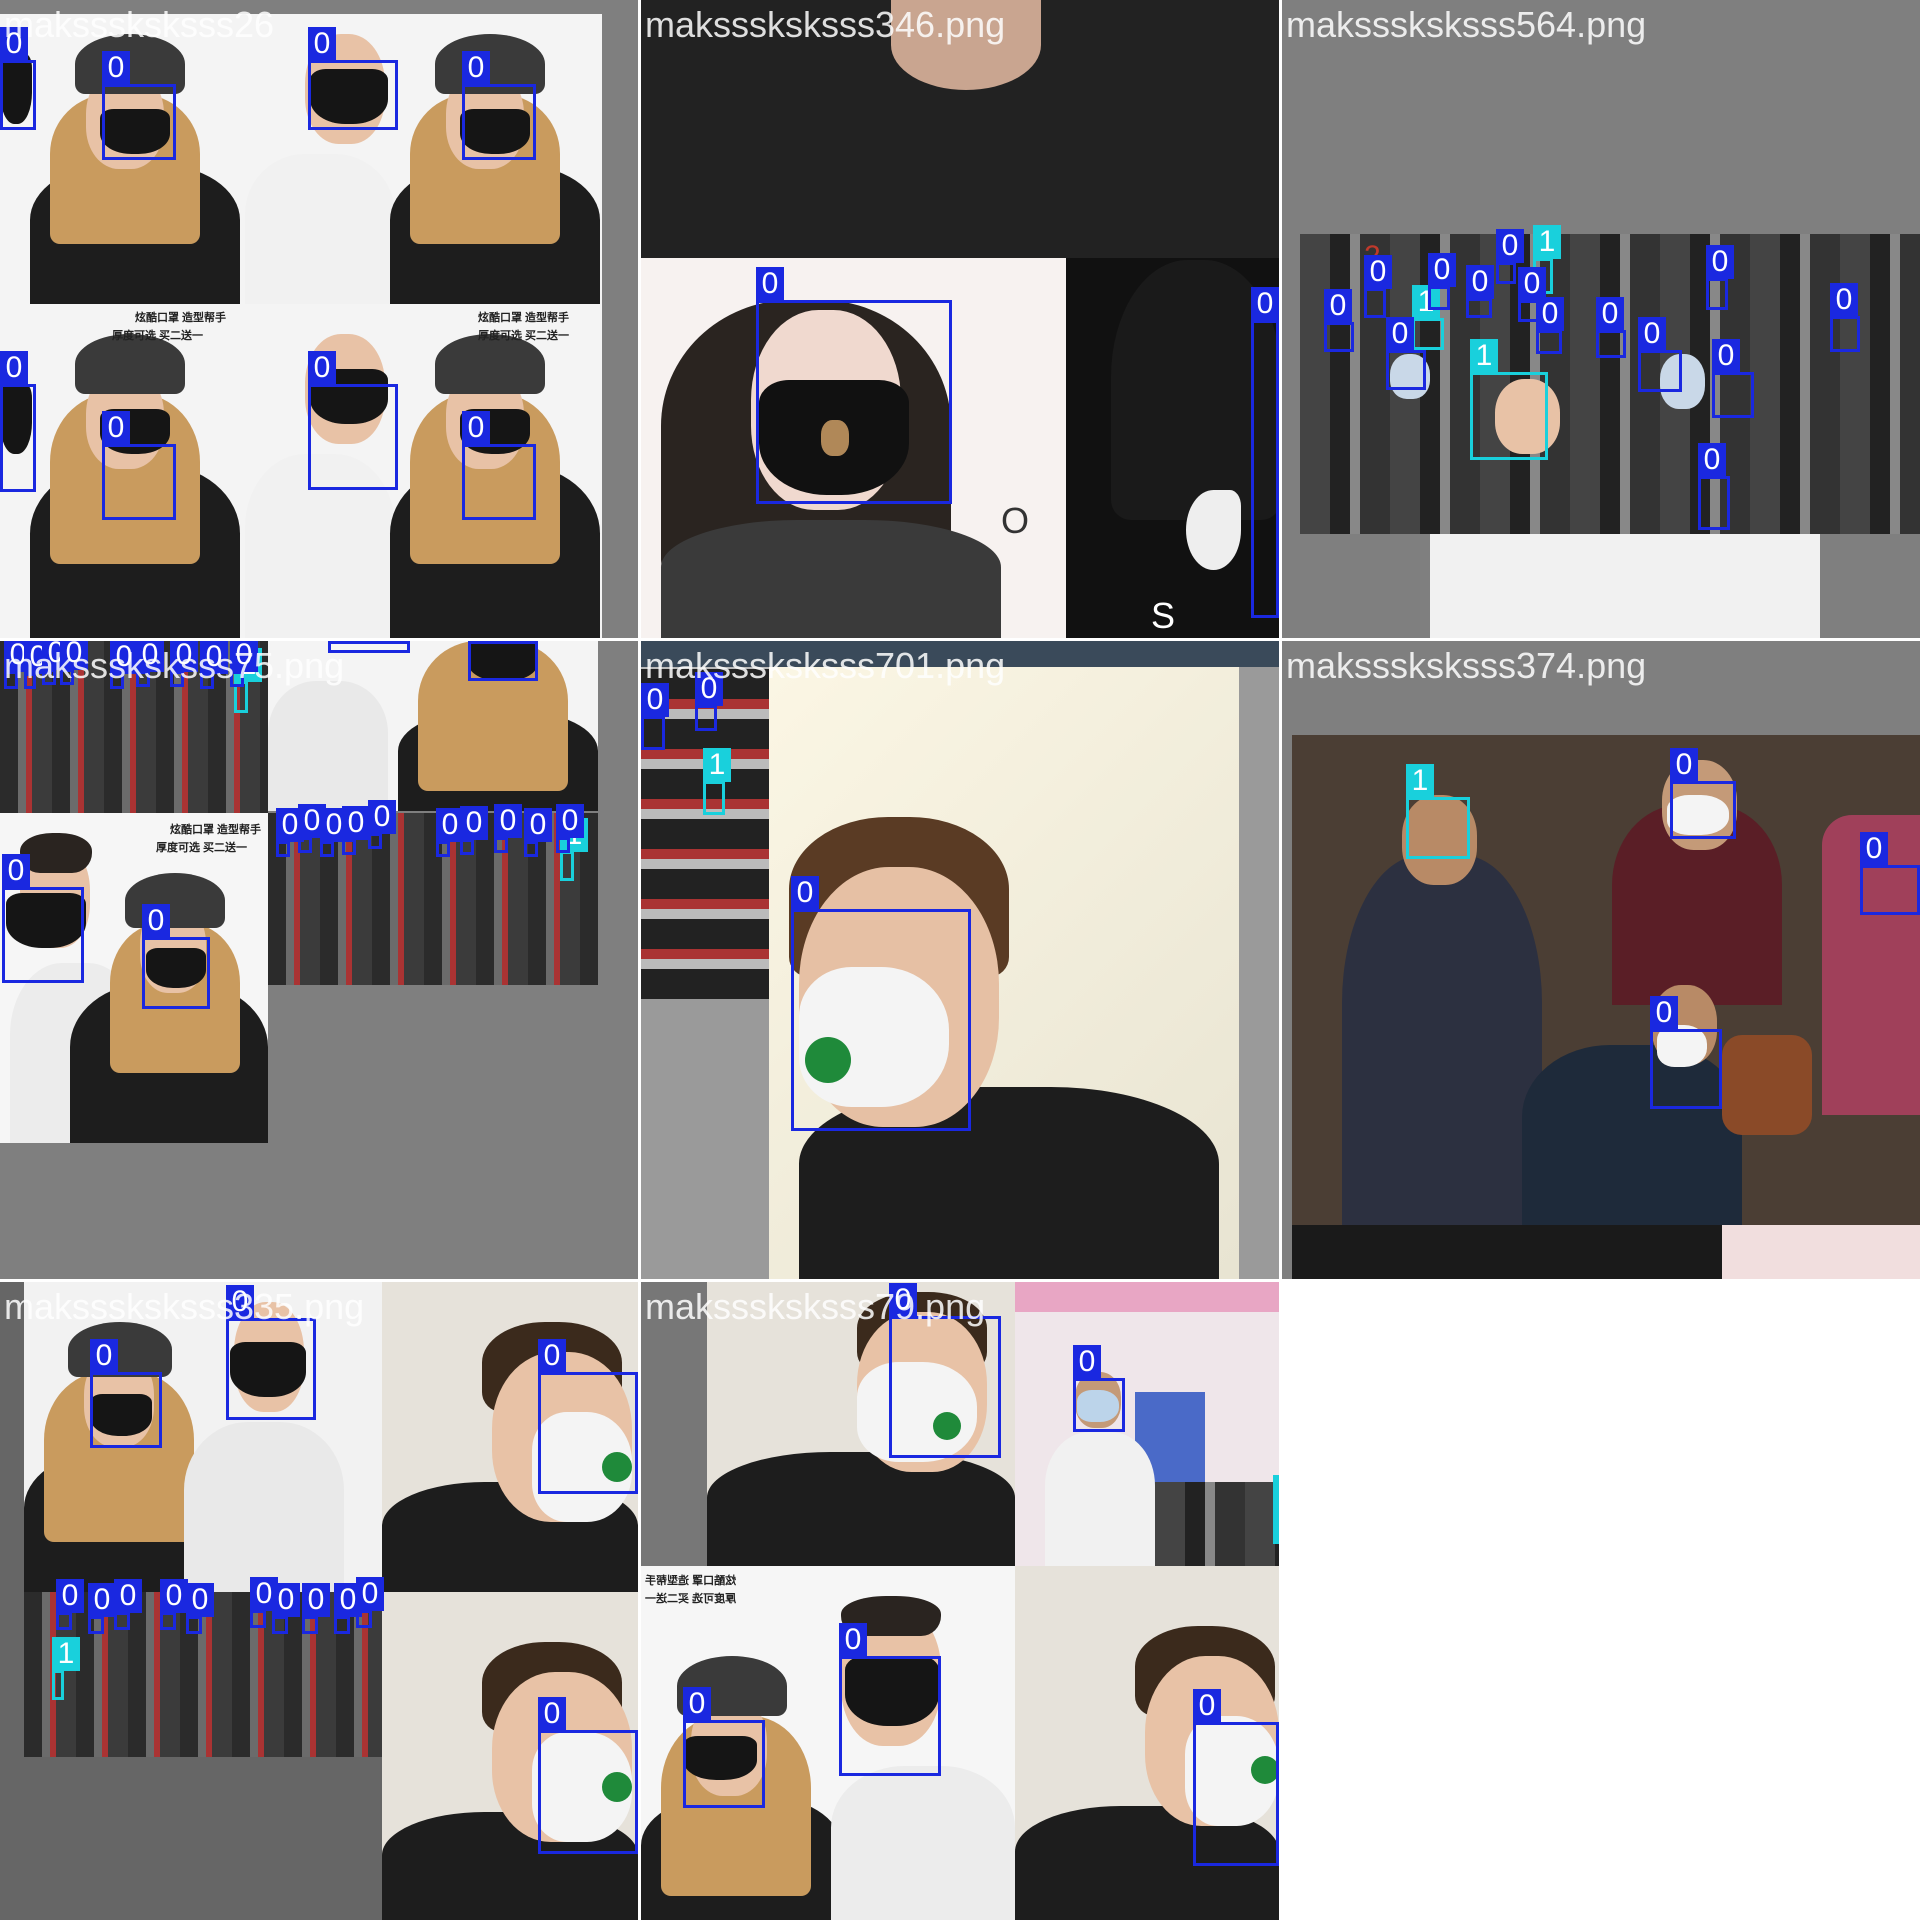 This screenshot has height=1920, width=1920. What do you see at coordinates (1466, 665) in the screenshot?
I see `tile-filename: maksssksksss374.png` at bounding box center [1466, 665].